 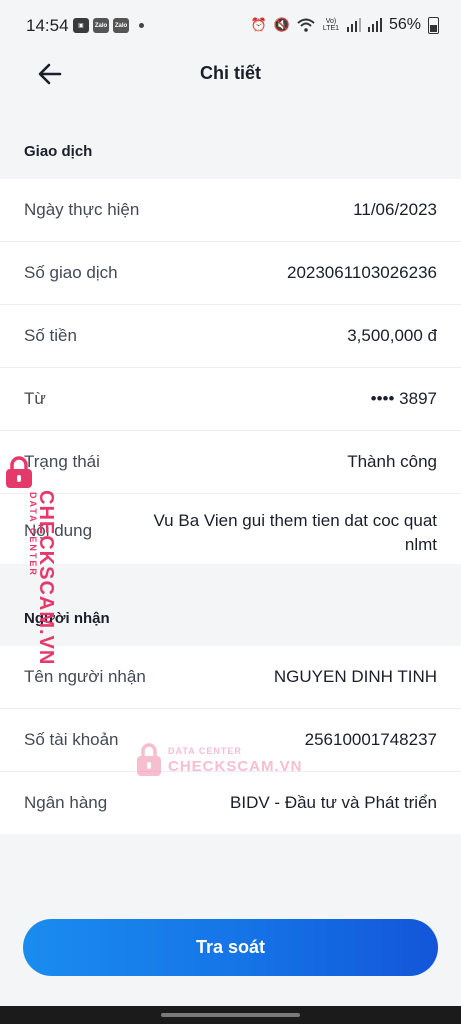 I want to click on row-label: Ngân hàng, so click(x=66, y=802).